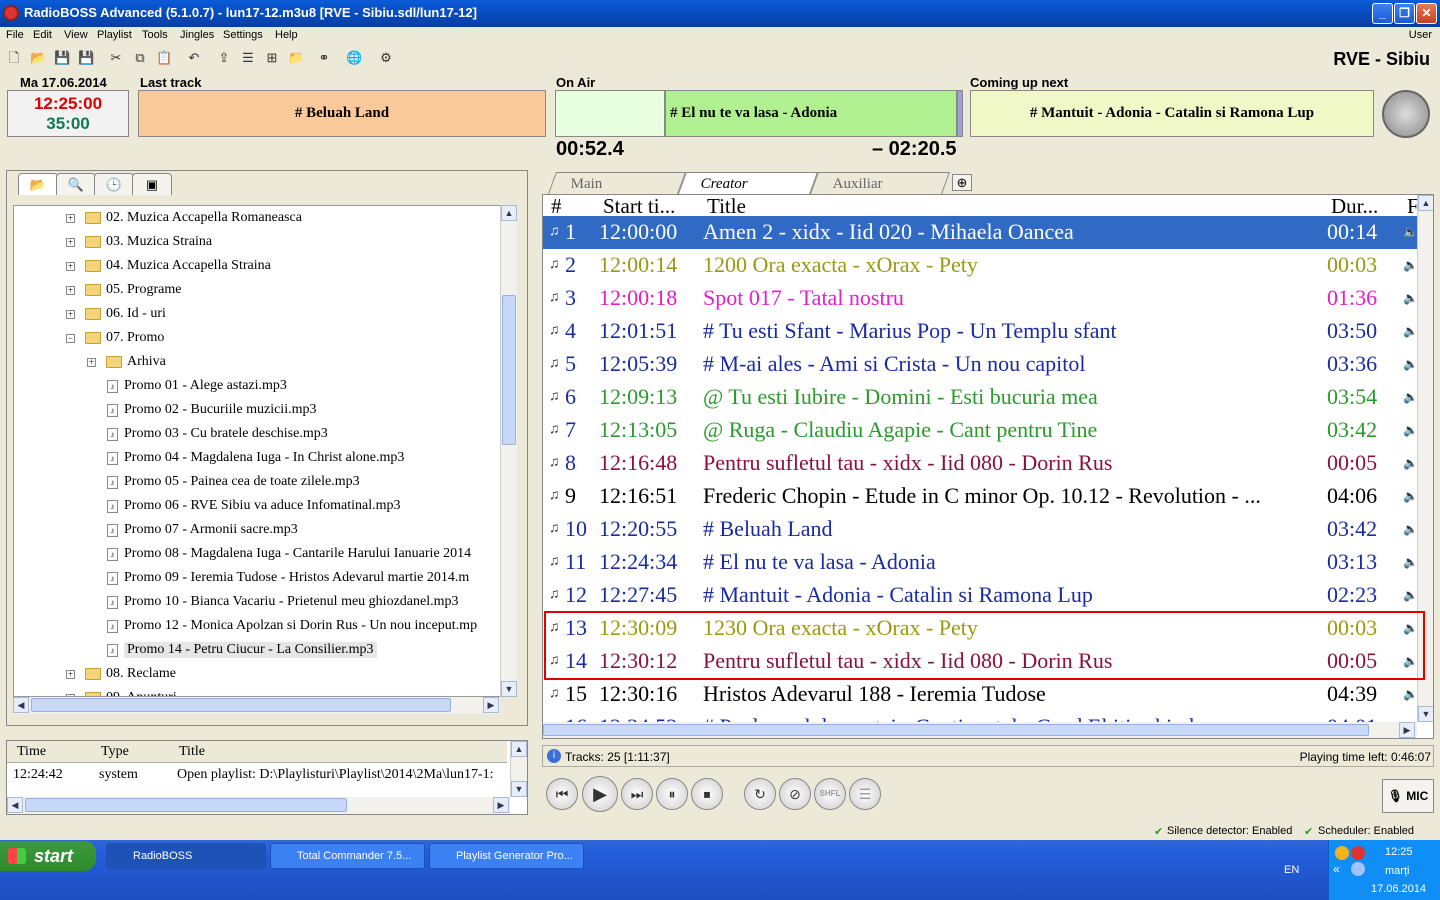 The image size is (1440, 900). Describe the element at coordinates (981, 298) in the screenshot. I see `playlist-row: ♫ 3 12:00:18 Spot 017 - Tatal nostru 01:36 🔈` at that location.